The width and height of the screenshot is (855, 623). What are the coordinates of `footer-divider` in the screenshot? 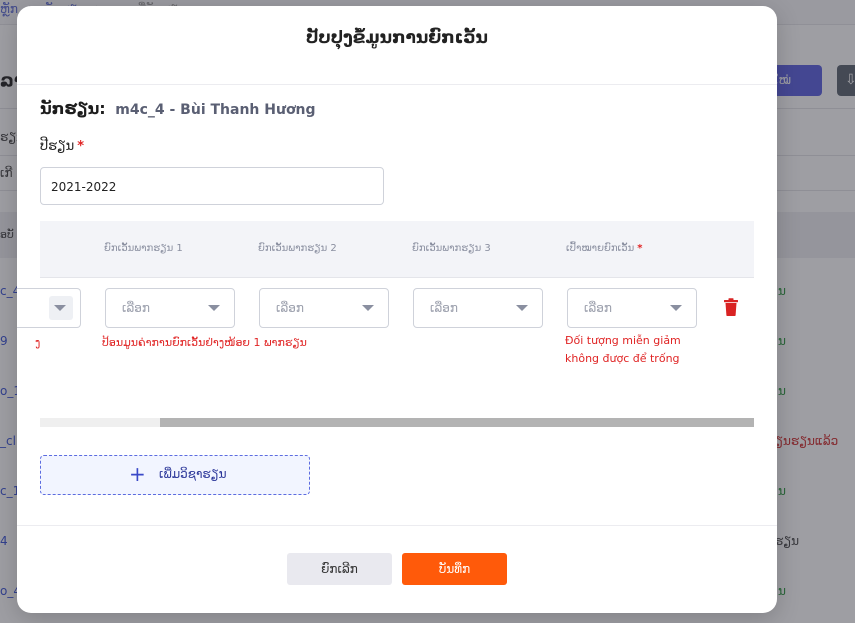 It's located at (397, 525).